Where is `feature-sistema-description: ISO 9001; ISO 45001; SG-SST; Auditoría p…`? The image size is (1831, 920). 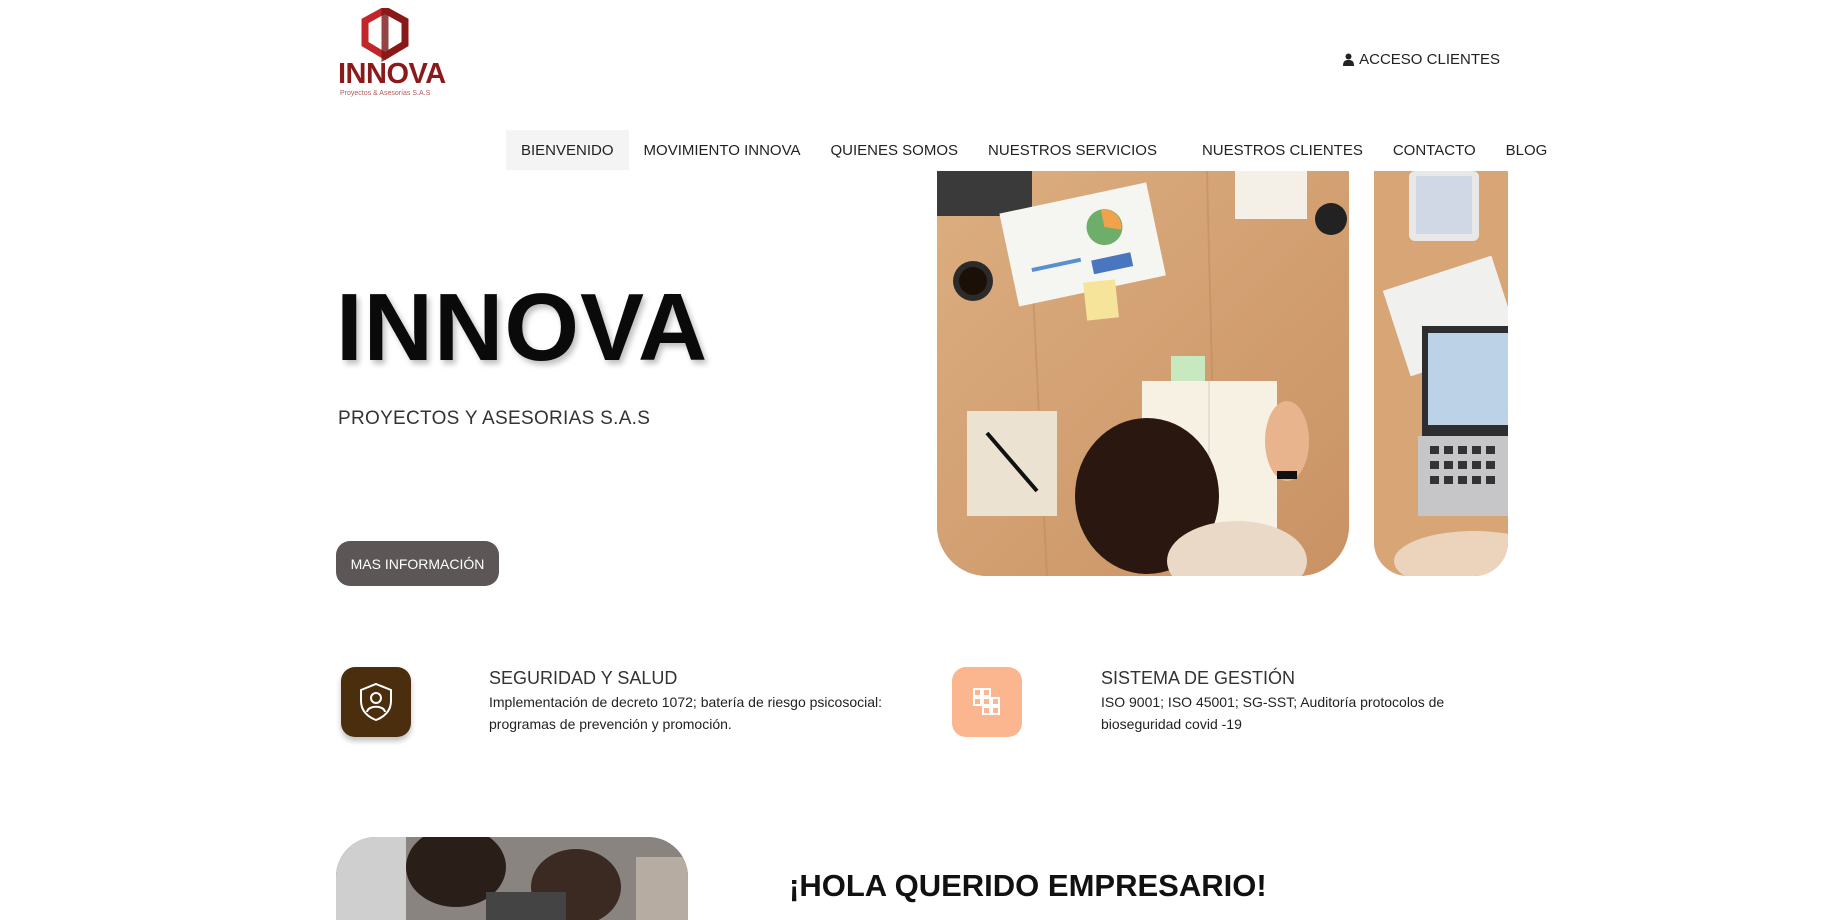
feature-sistema-description: ISO 9001; ISO 45001; SG-SST; Auditoría p… is located at coordinates (1273, 713).